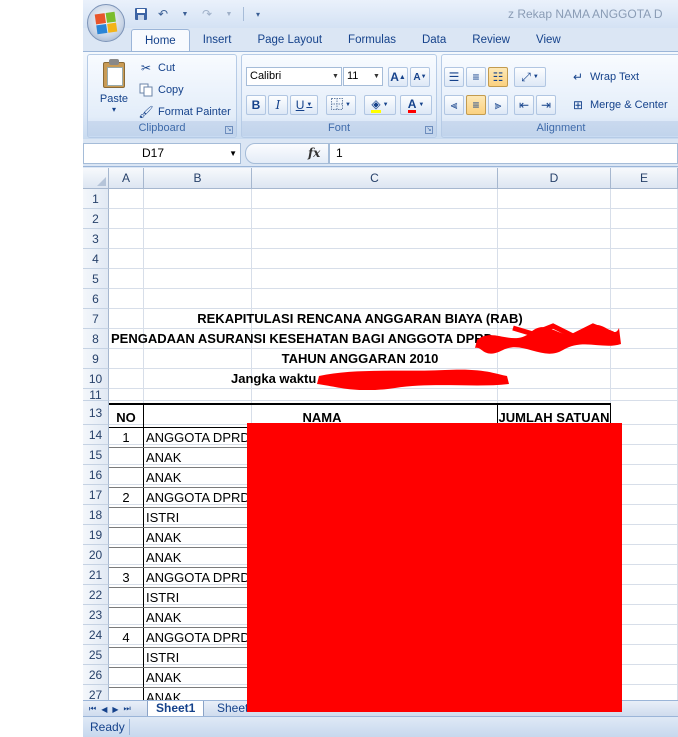 The height and width of the screenshot is (737, 678). Describe the element at coordinates (96, 178) in the screenshot. I see `select-all-corner` at that location.